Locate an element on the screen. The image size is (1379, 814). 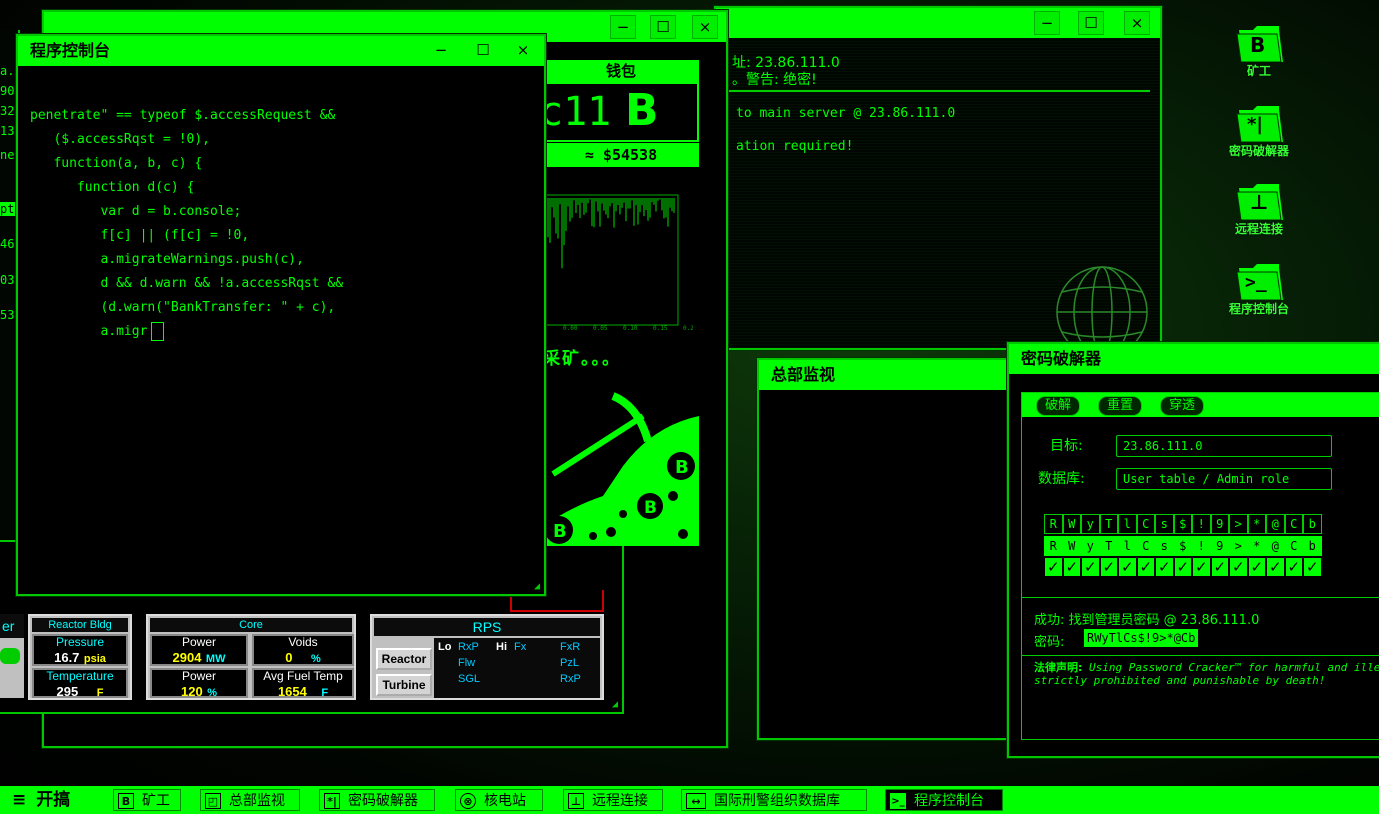
taskbar-item-password-cracker: *| 密码破解器 is located at coordinates (377, 800).